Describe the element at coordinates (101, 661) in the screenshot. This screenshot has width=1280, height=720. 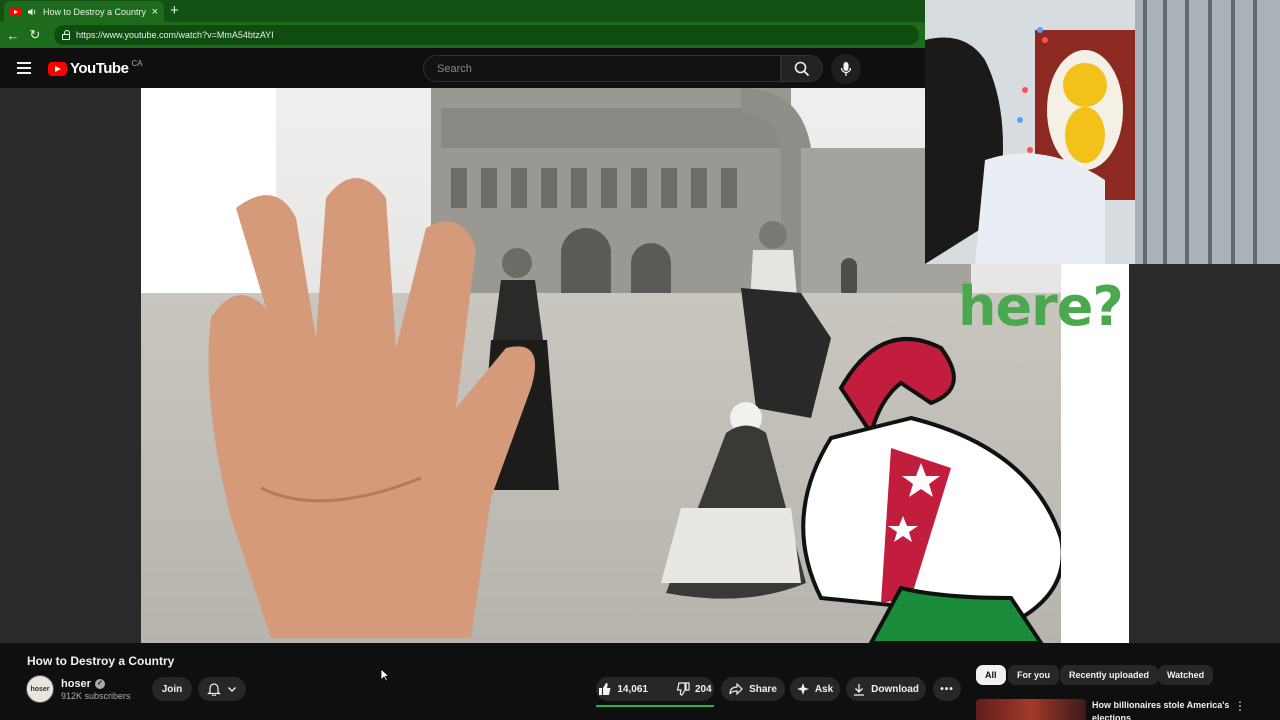
I see `video-title: How to Destroy a Country` at that location.